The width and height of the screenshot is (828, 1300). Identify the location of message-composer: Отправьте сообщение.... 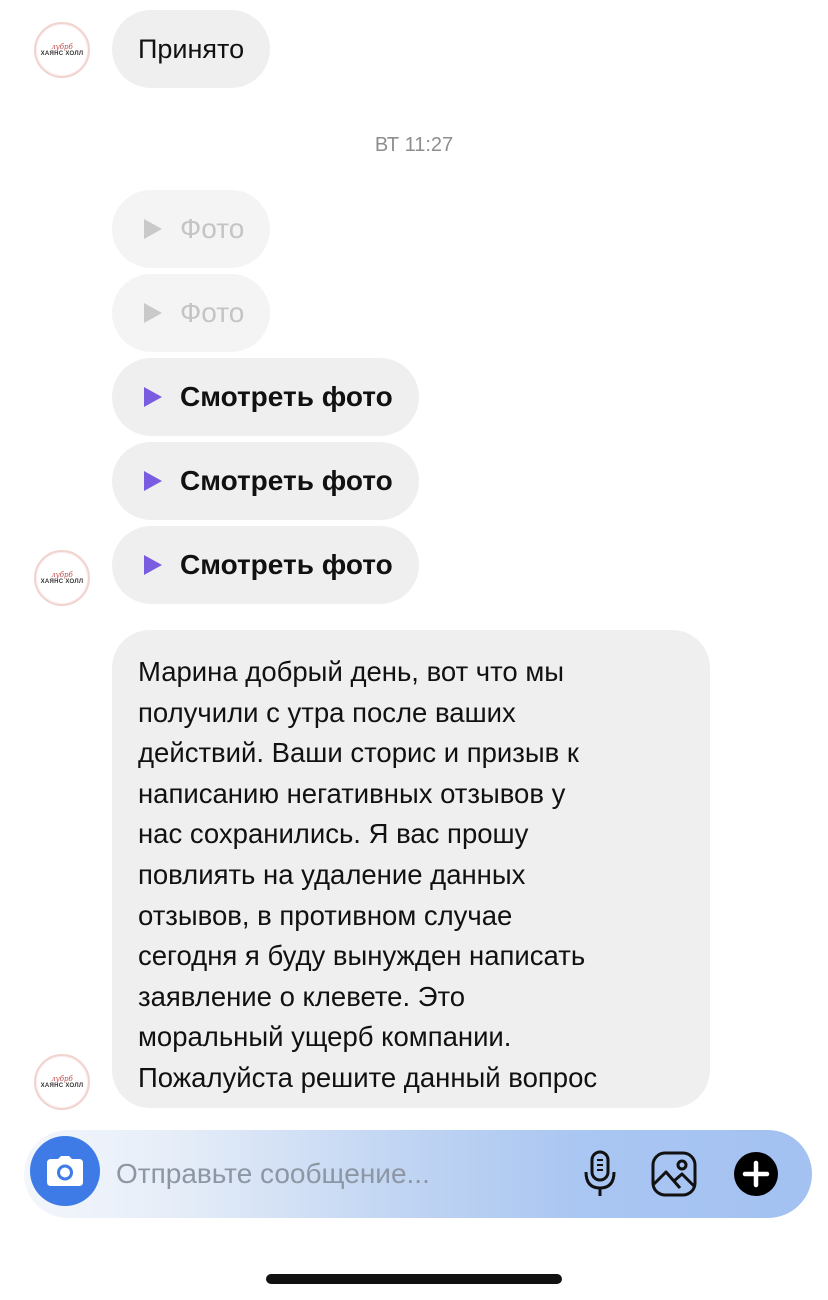
(418, 1174).